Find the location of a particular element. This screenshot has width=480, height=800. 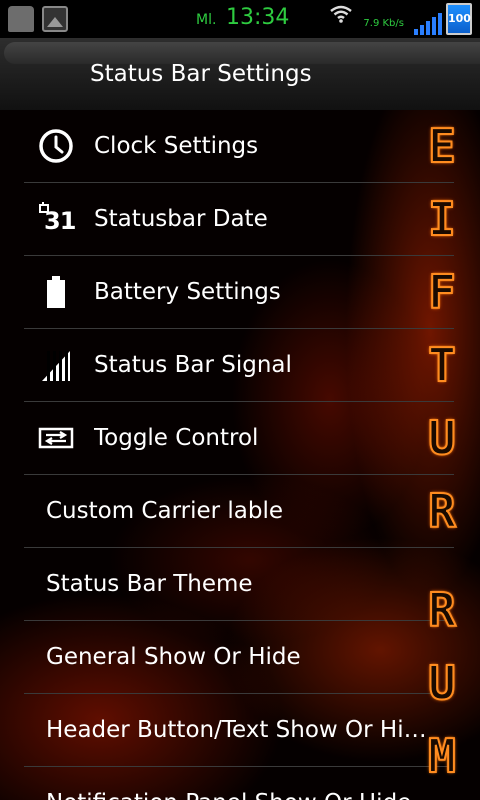

menu-item-status-bar-theme: Status Bar Theme is located at coordinates (239, 584).